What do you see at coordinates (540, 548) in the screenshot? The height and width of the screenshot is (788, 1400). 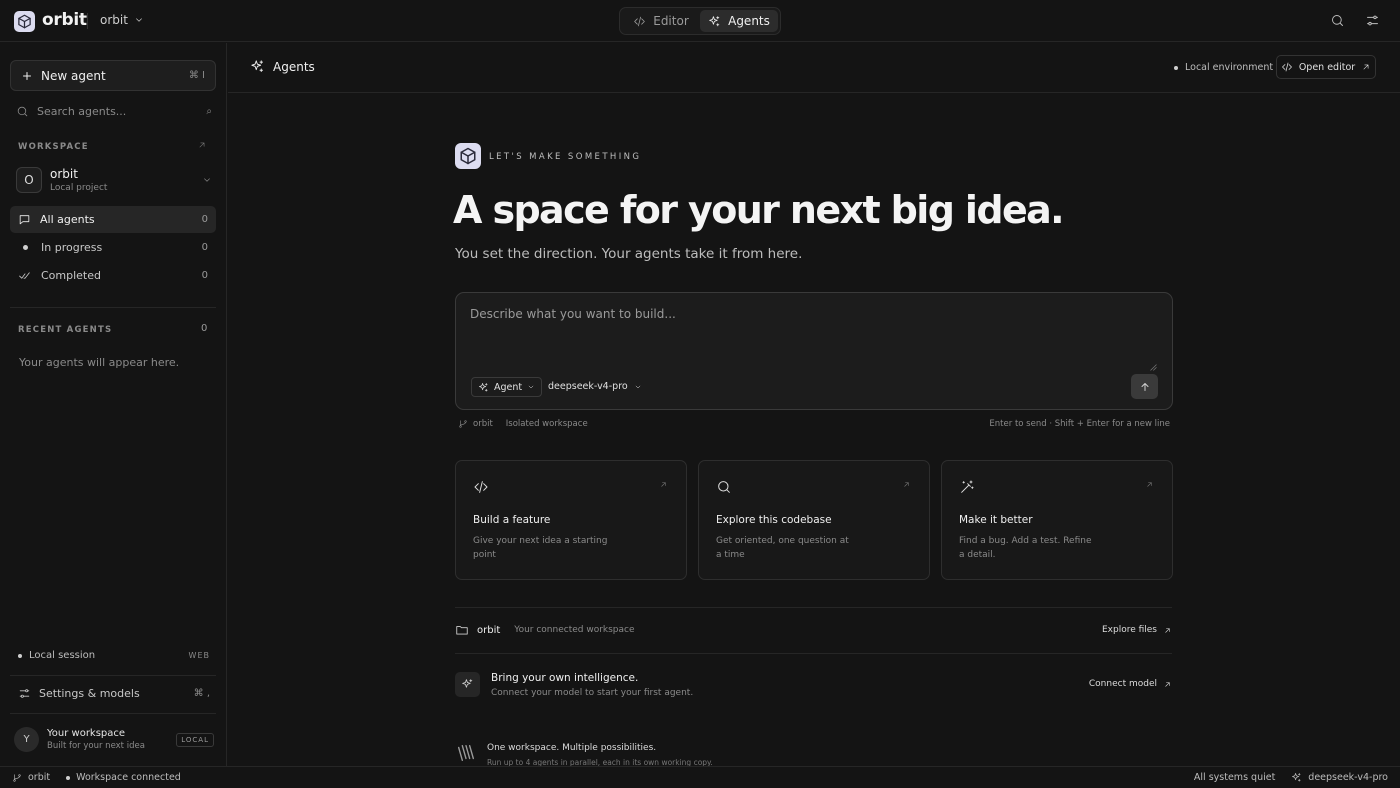 I see `card-description: Give your next idea a starting point` at bounding box center [540, 548].